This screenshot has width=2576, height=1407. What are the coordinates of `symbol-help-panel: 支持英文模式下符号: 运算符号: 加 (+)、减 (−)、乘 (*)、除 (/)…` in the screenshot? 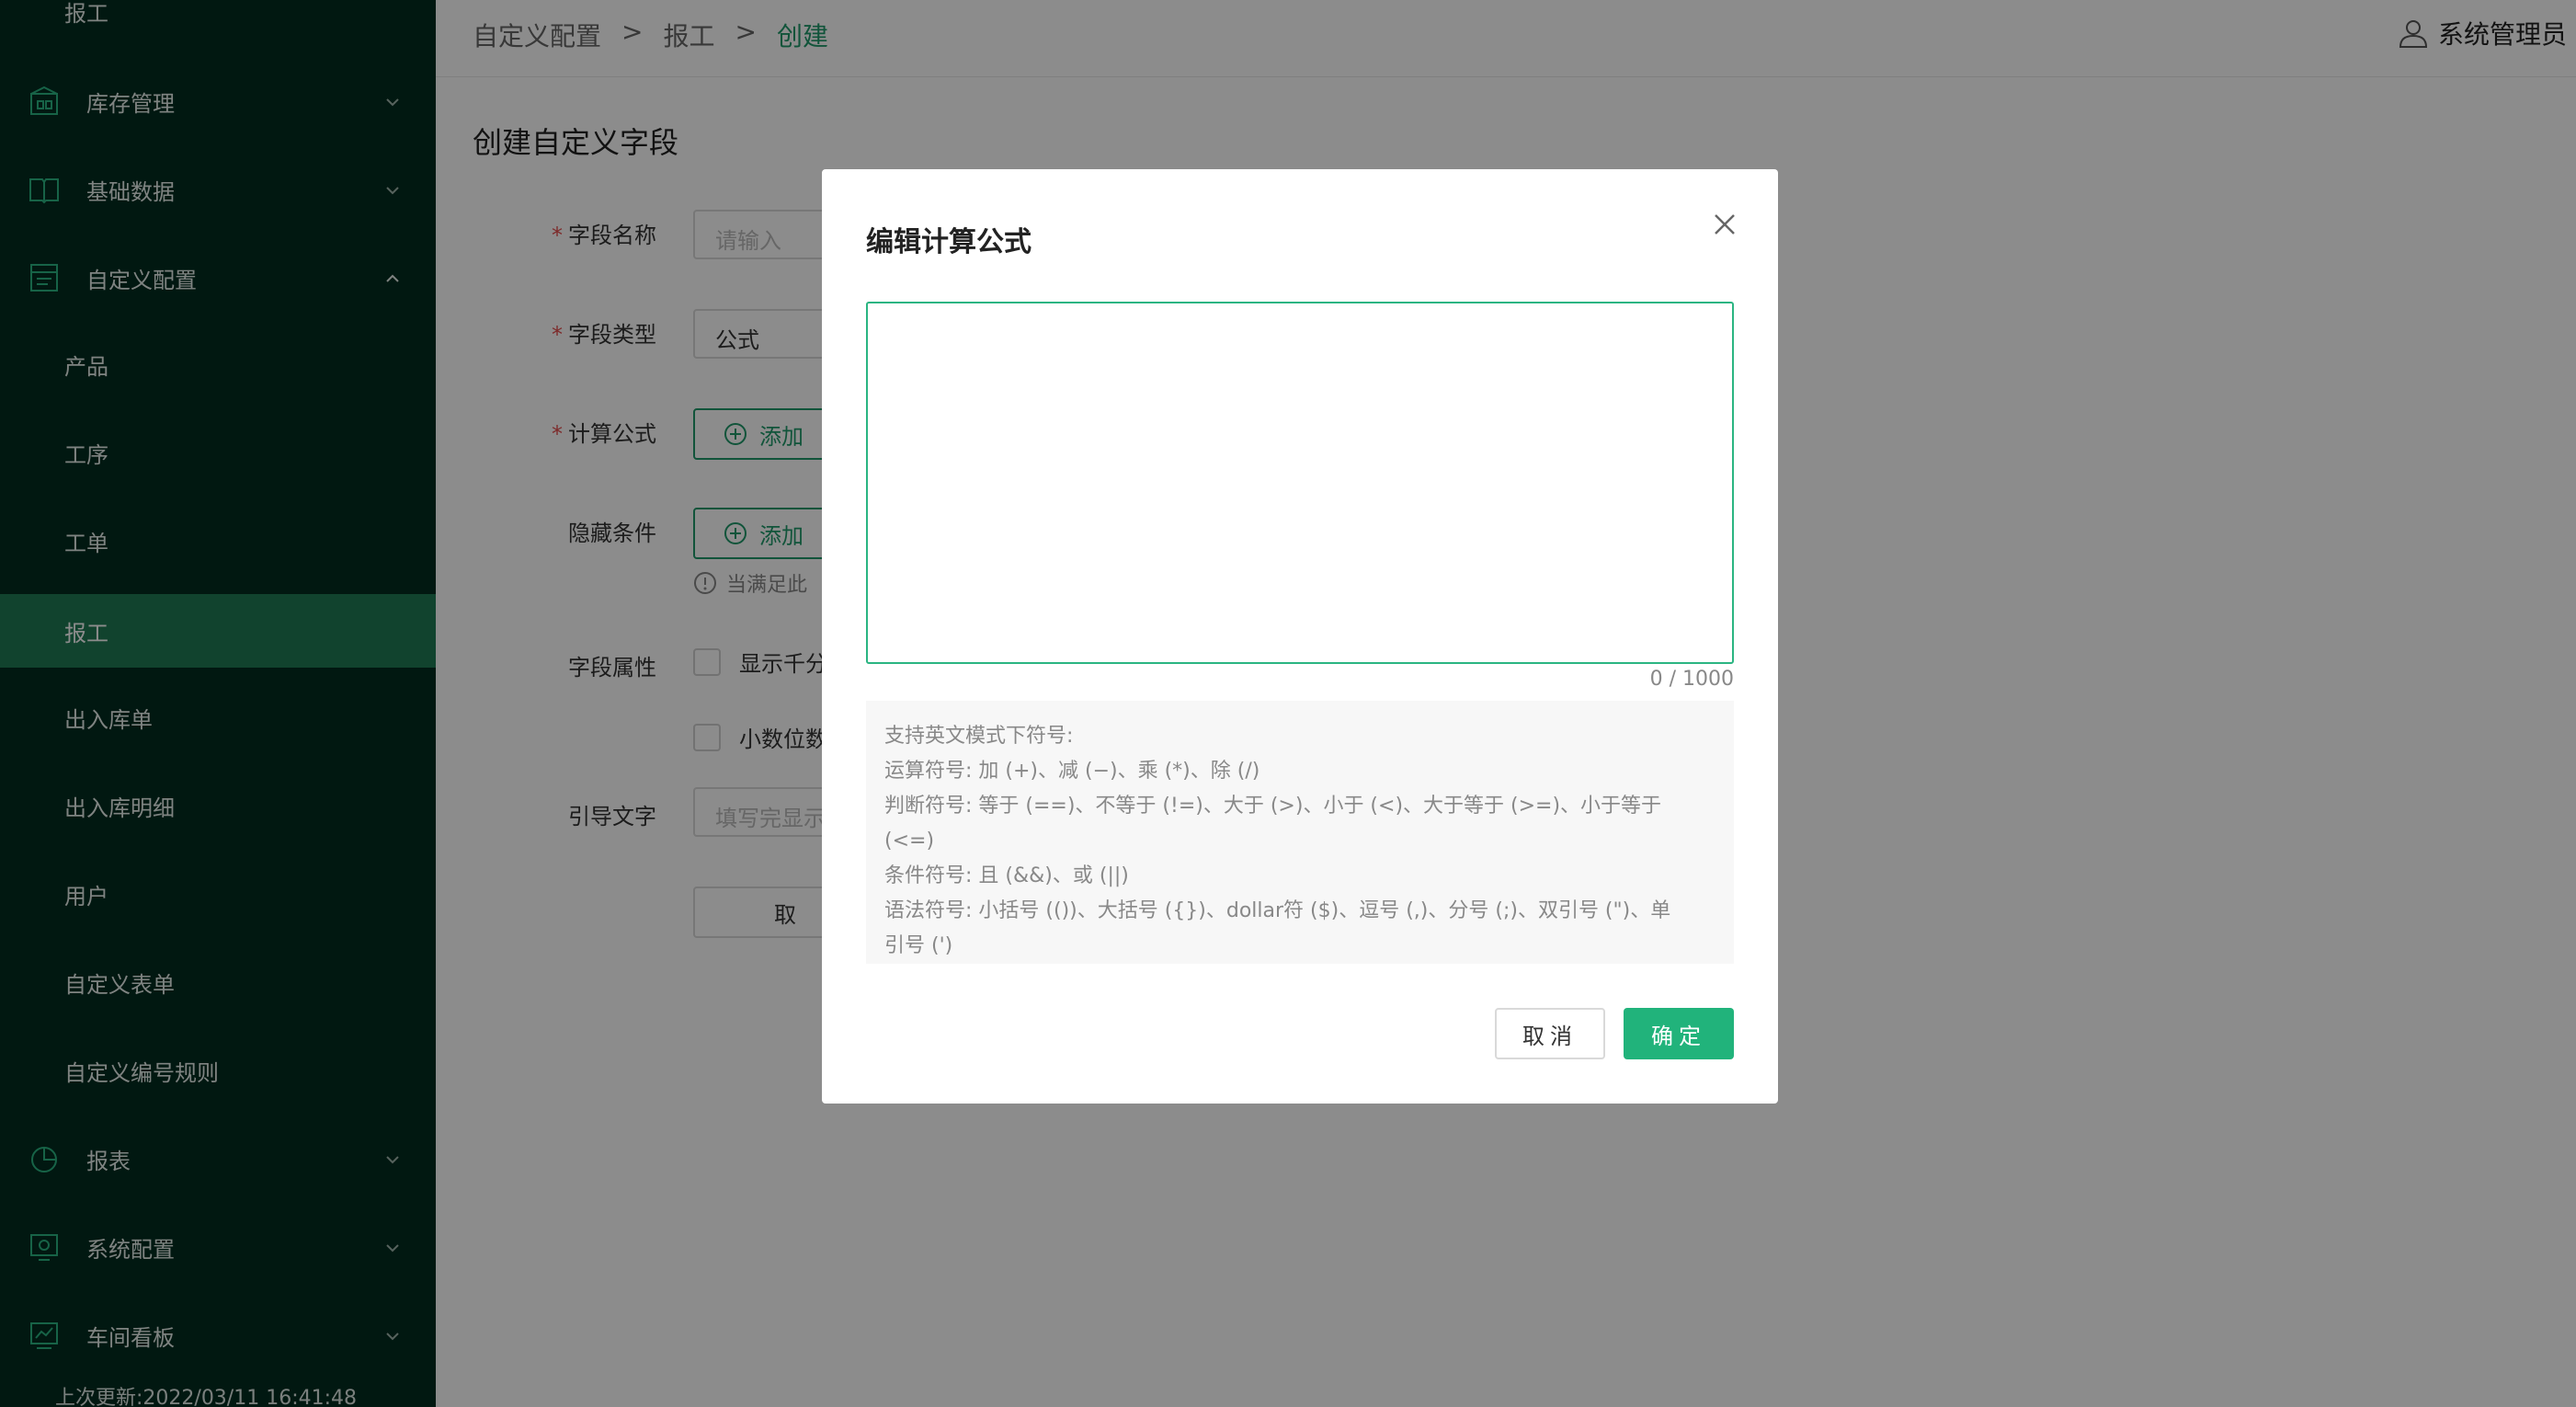 It's located at (1300, 832).